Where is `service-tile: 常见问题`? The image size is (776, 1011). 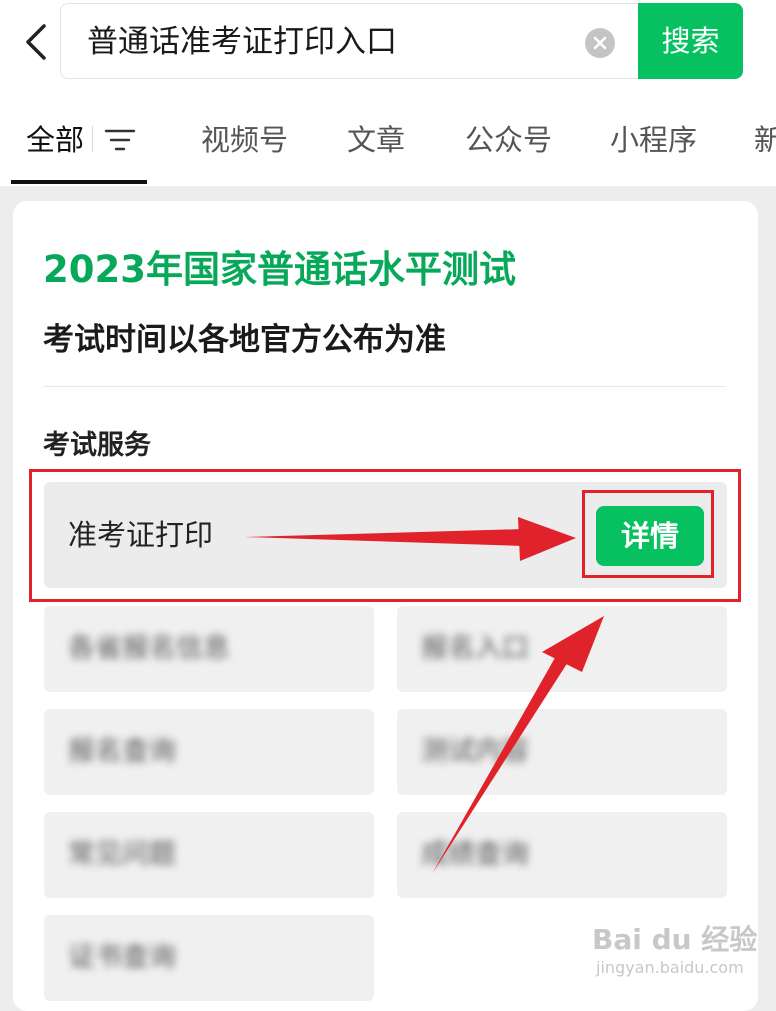
service-tile: 常见问题 is located at coordinates (209, 855).